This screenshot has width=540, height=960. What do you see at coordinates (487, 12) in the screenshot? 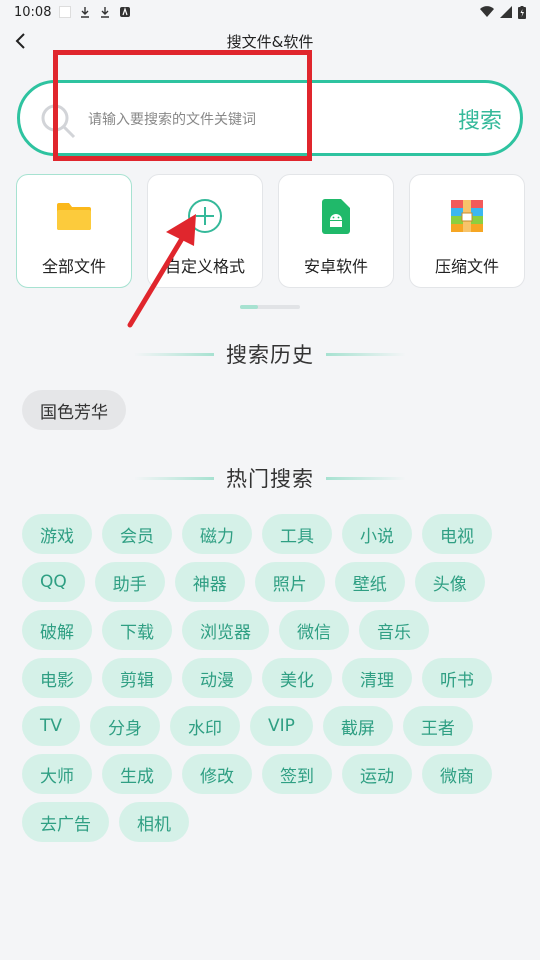
I see `wifi-icon` at bounding box center [487, 12].